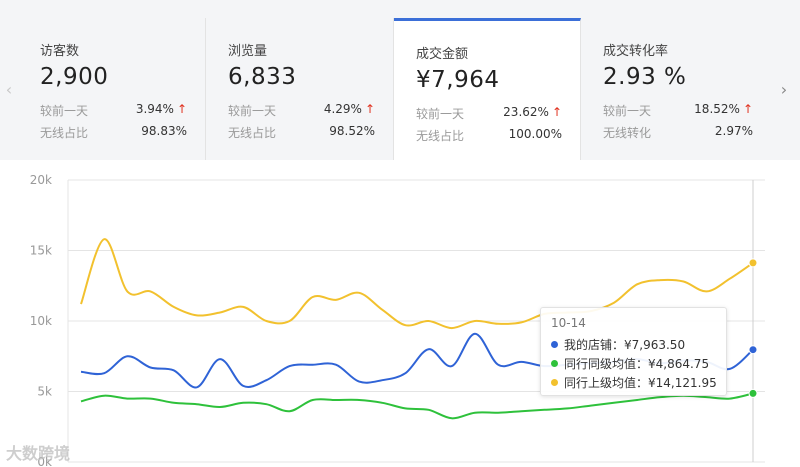  I want to click on watermark-logo: 大数跨境, so click(38, 453).